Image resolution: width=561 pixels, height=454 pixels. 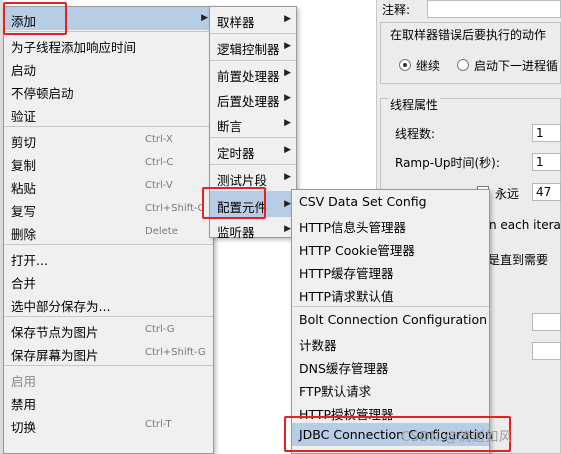 What do you see at coordinates (352, 227) in the screenshot?
I see `config-menu-item-label: HTTP信息头管理器` at bounding box center [352, 227].